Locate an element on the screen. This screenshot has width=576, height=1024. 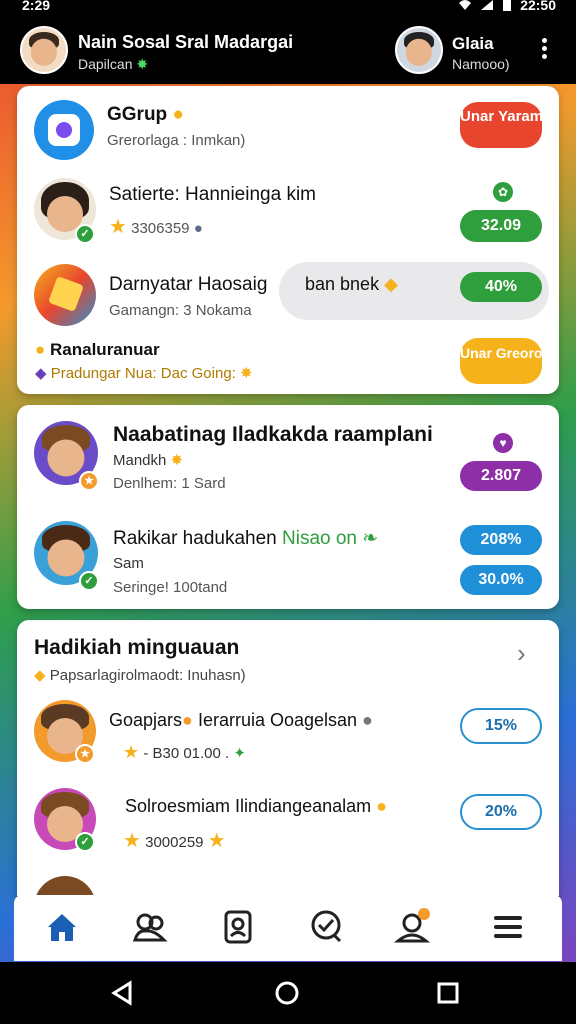
app-logo-icon is located at coordinates (64, 130).